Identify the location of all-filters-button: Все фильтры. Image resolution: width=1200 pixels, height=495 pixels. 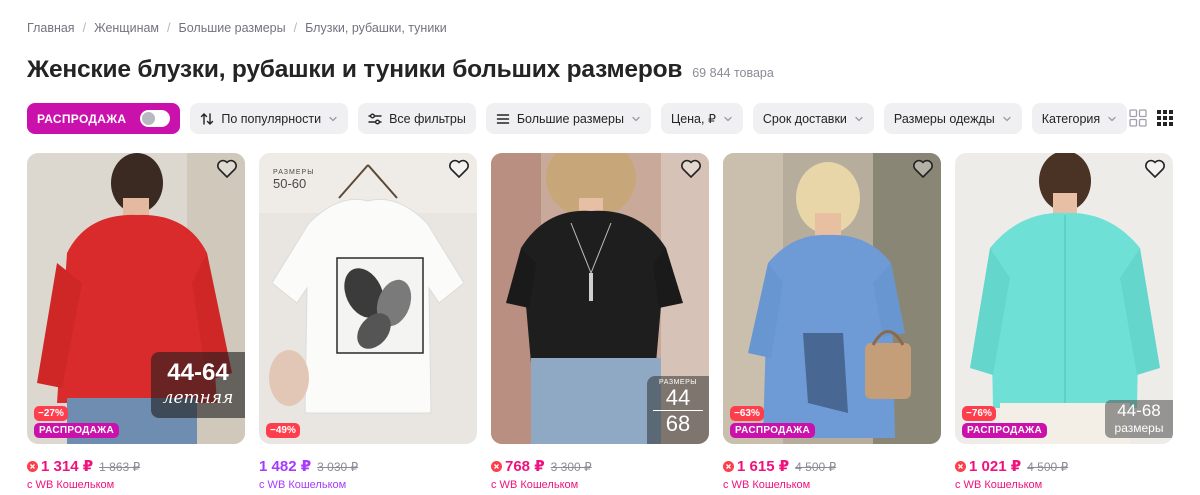
(417, 118).